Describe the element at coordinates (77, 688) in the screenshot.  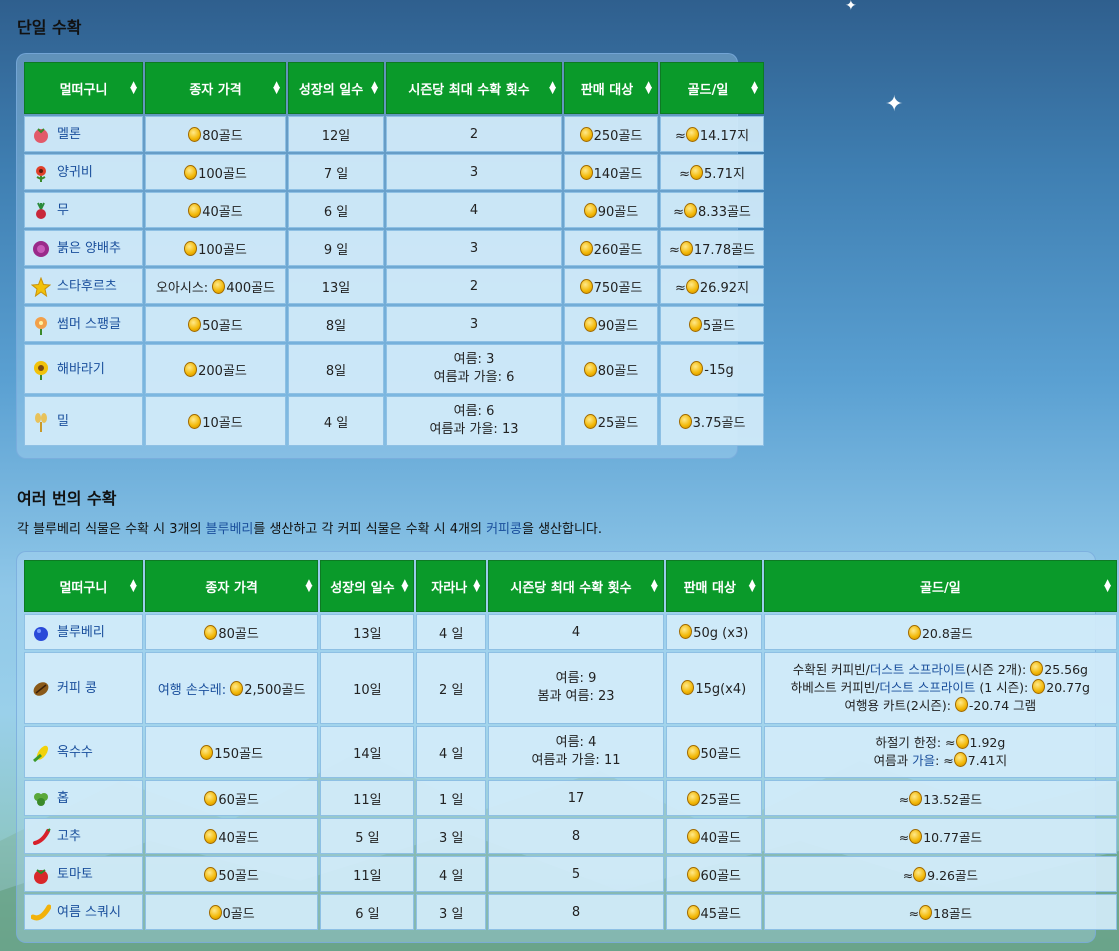
I see `crop-link: 커피 콩` at that location.